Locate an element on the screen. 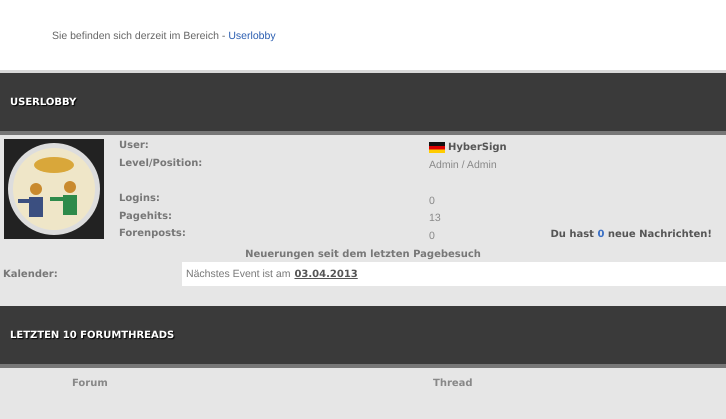 This screenshot has height=419, width=726. username: HyberSign is located at coordinates (477, 147).